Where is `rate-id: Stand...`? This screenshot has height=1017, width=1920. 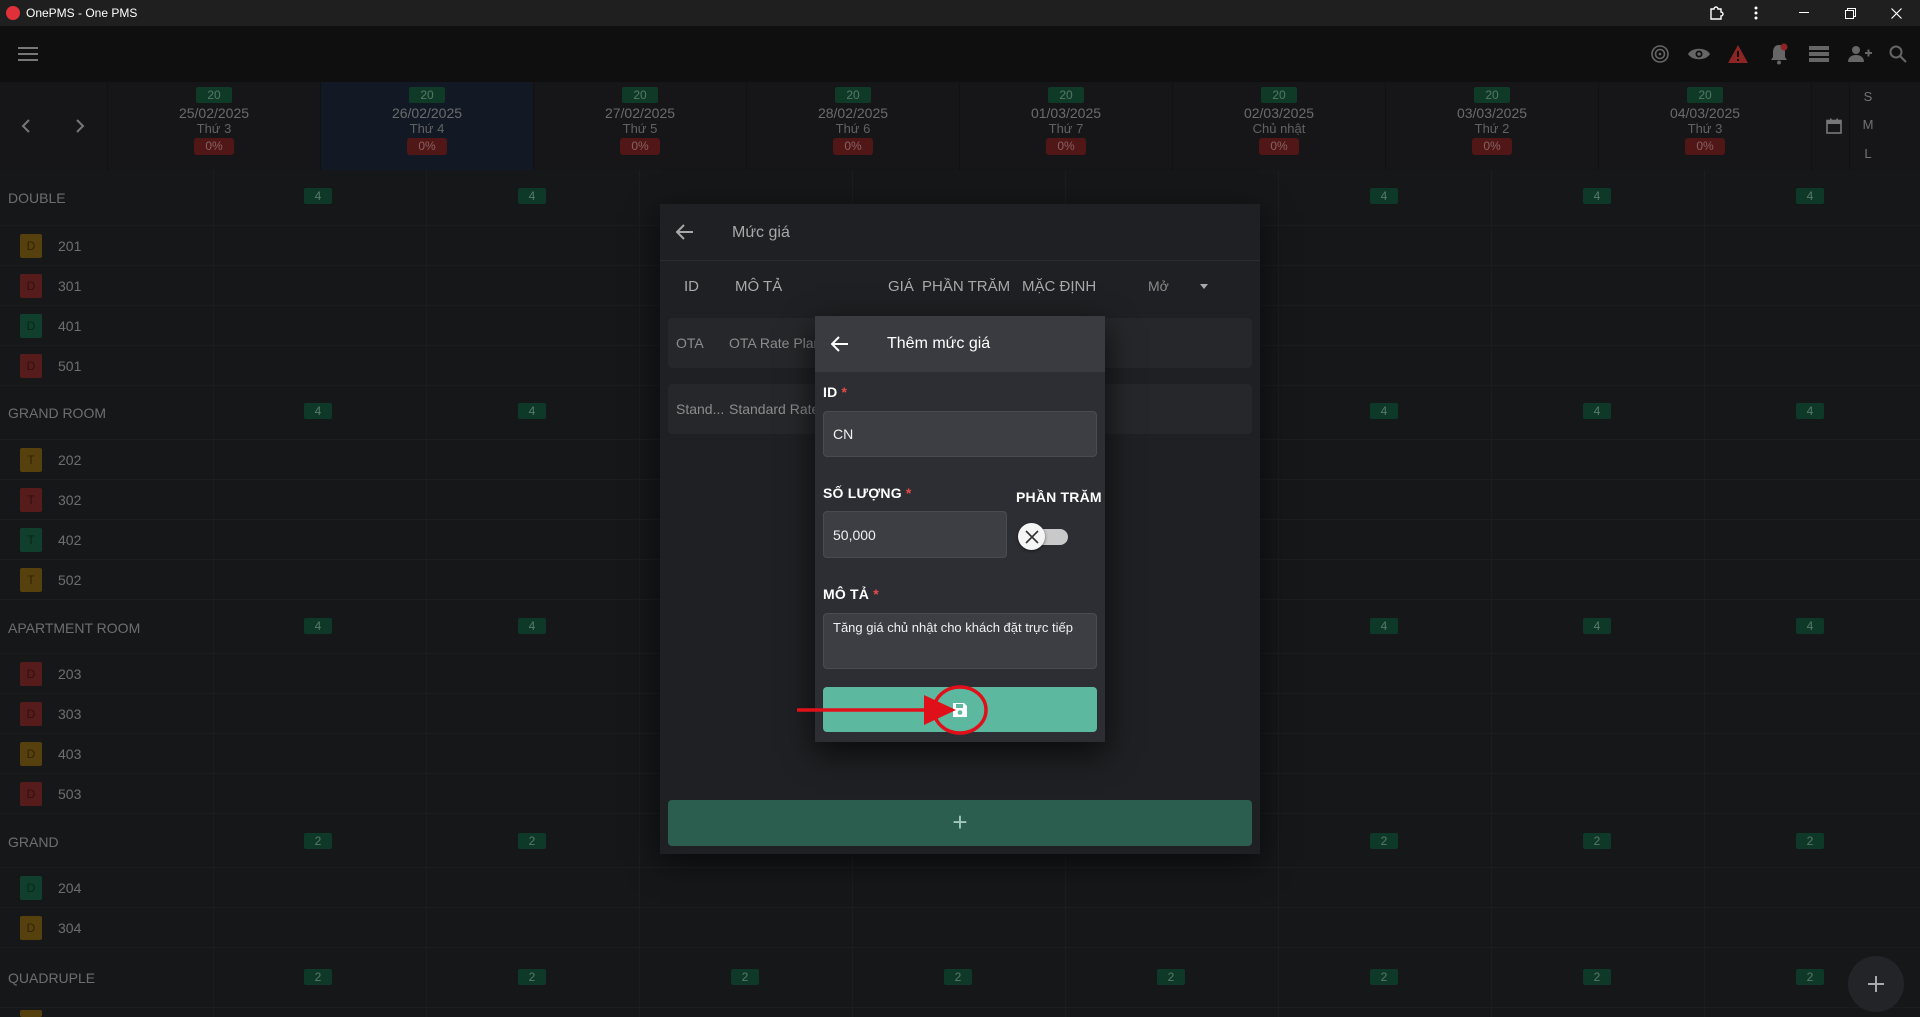
rate-id: Stand... is located at coordinates (700, 409).